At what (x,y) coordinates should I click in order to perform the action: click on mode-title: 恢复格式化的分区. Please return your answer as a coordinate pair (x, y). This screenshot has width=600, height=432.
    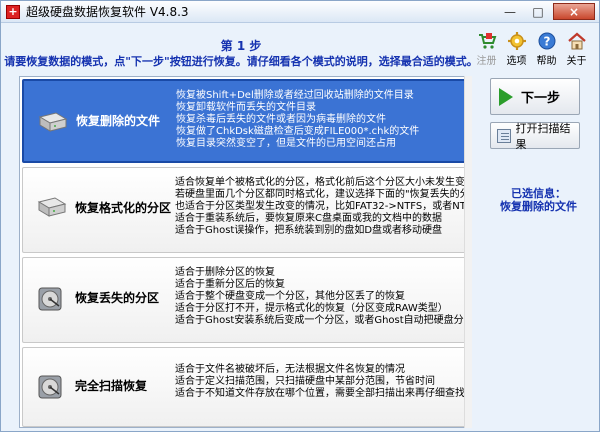
    Looking at the image, I should click on (123, 208).